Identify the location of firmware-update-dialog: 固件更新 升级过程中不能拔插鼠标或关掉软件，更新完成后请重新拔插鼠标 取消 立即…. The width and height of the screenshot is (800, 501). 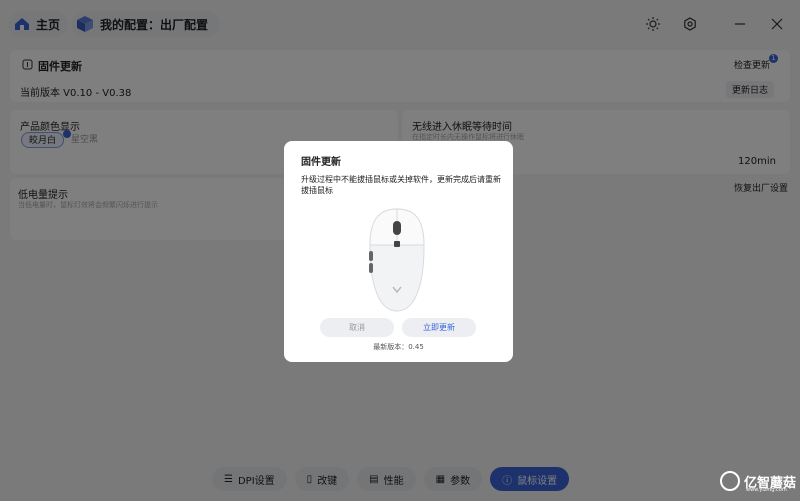
(398, 251).